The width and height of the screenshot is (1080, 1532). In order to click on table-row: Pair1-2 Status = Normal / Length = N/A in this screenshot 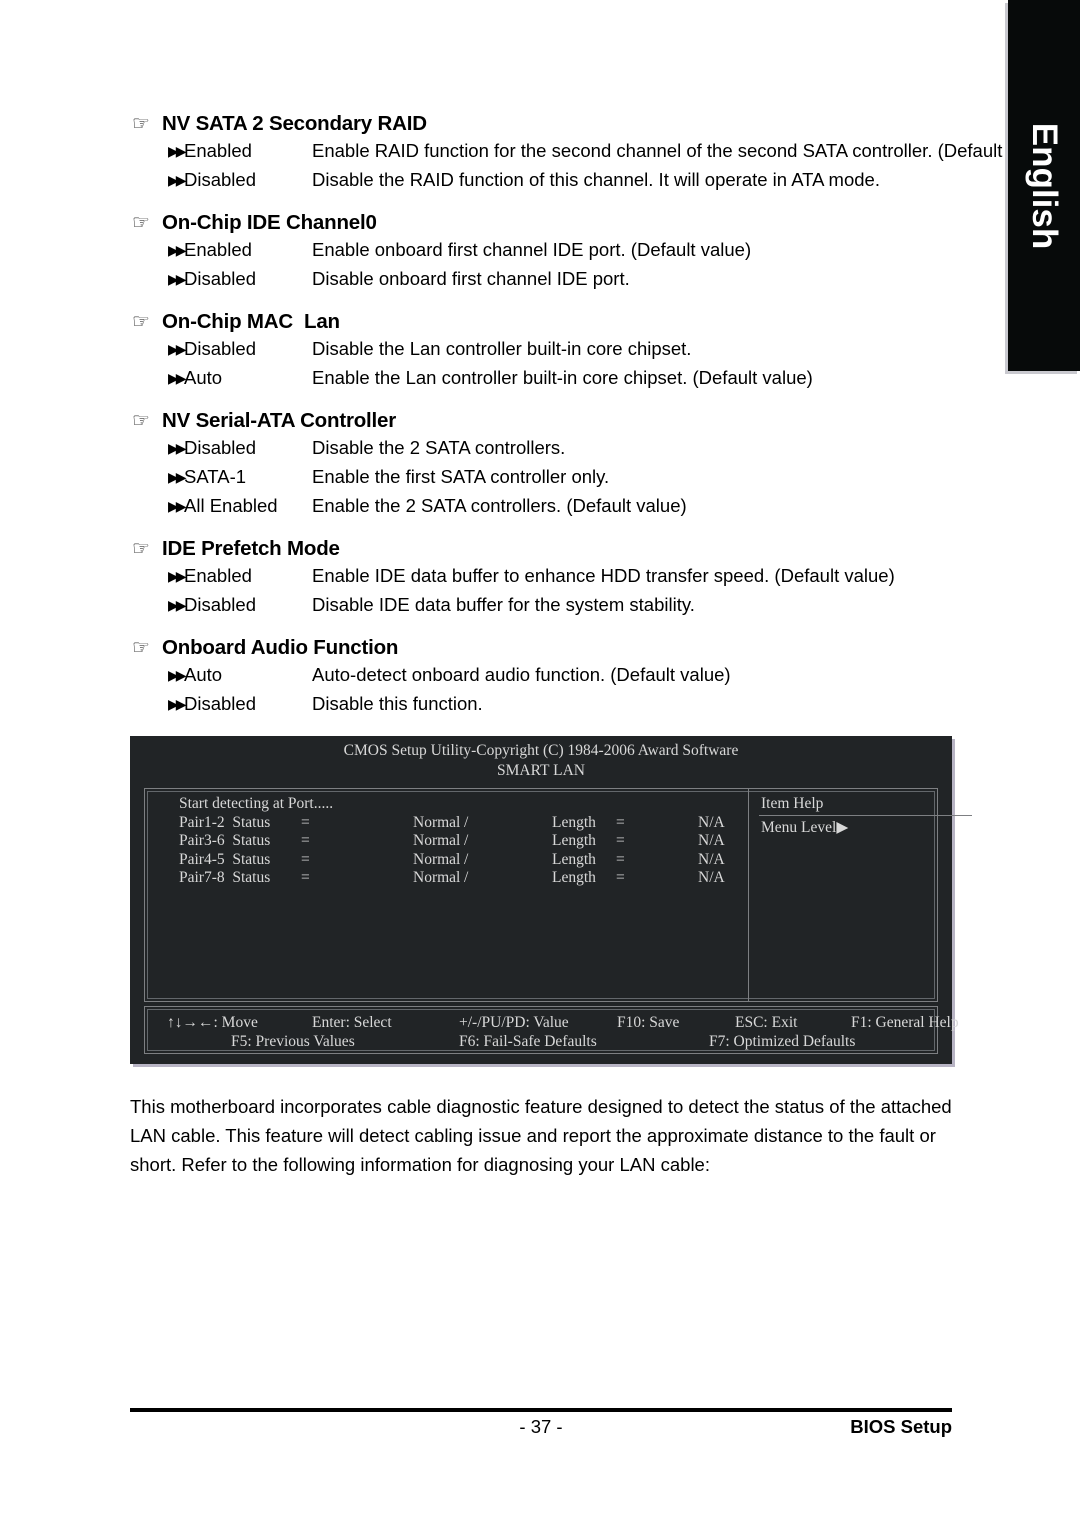, I will do `click(463, 823)`.